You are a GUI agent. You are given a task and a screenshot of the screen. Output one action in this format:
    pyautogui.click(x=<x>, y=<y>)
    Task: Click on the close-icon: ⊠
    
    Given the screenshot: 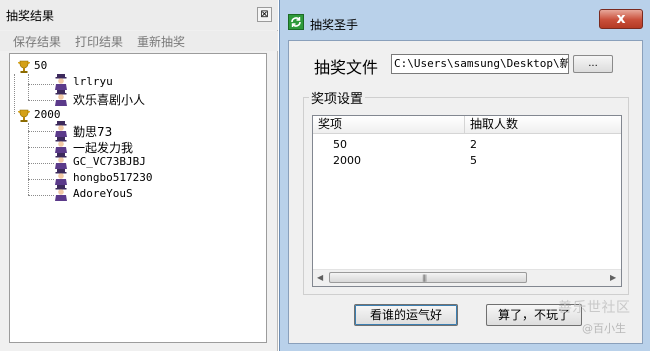 What is the action you would take?
    pyautogui.click(x=264, y=14)
    